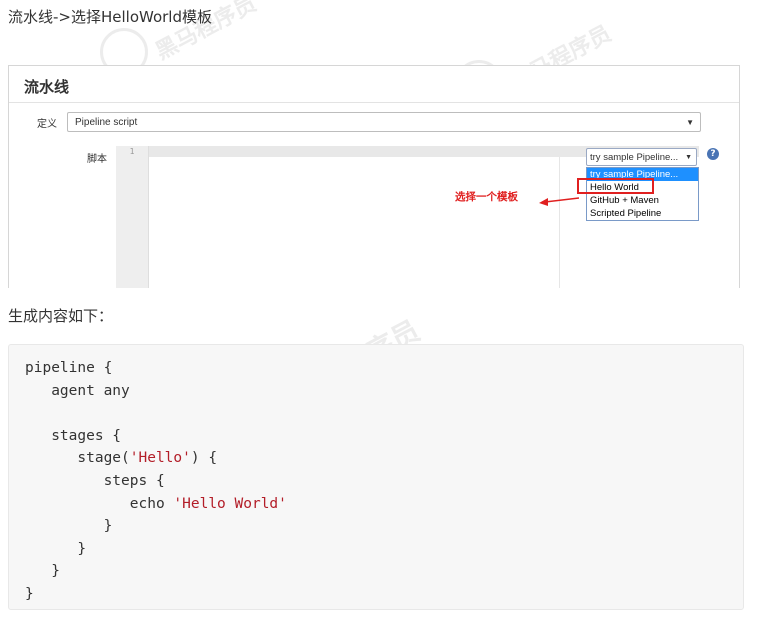 Image resolution: width=770 pixels, height=622 pixels. Describe the element at coordinates (73, 435) in the screenshot. I see `code-line: stages {` at that location.